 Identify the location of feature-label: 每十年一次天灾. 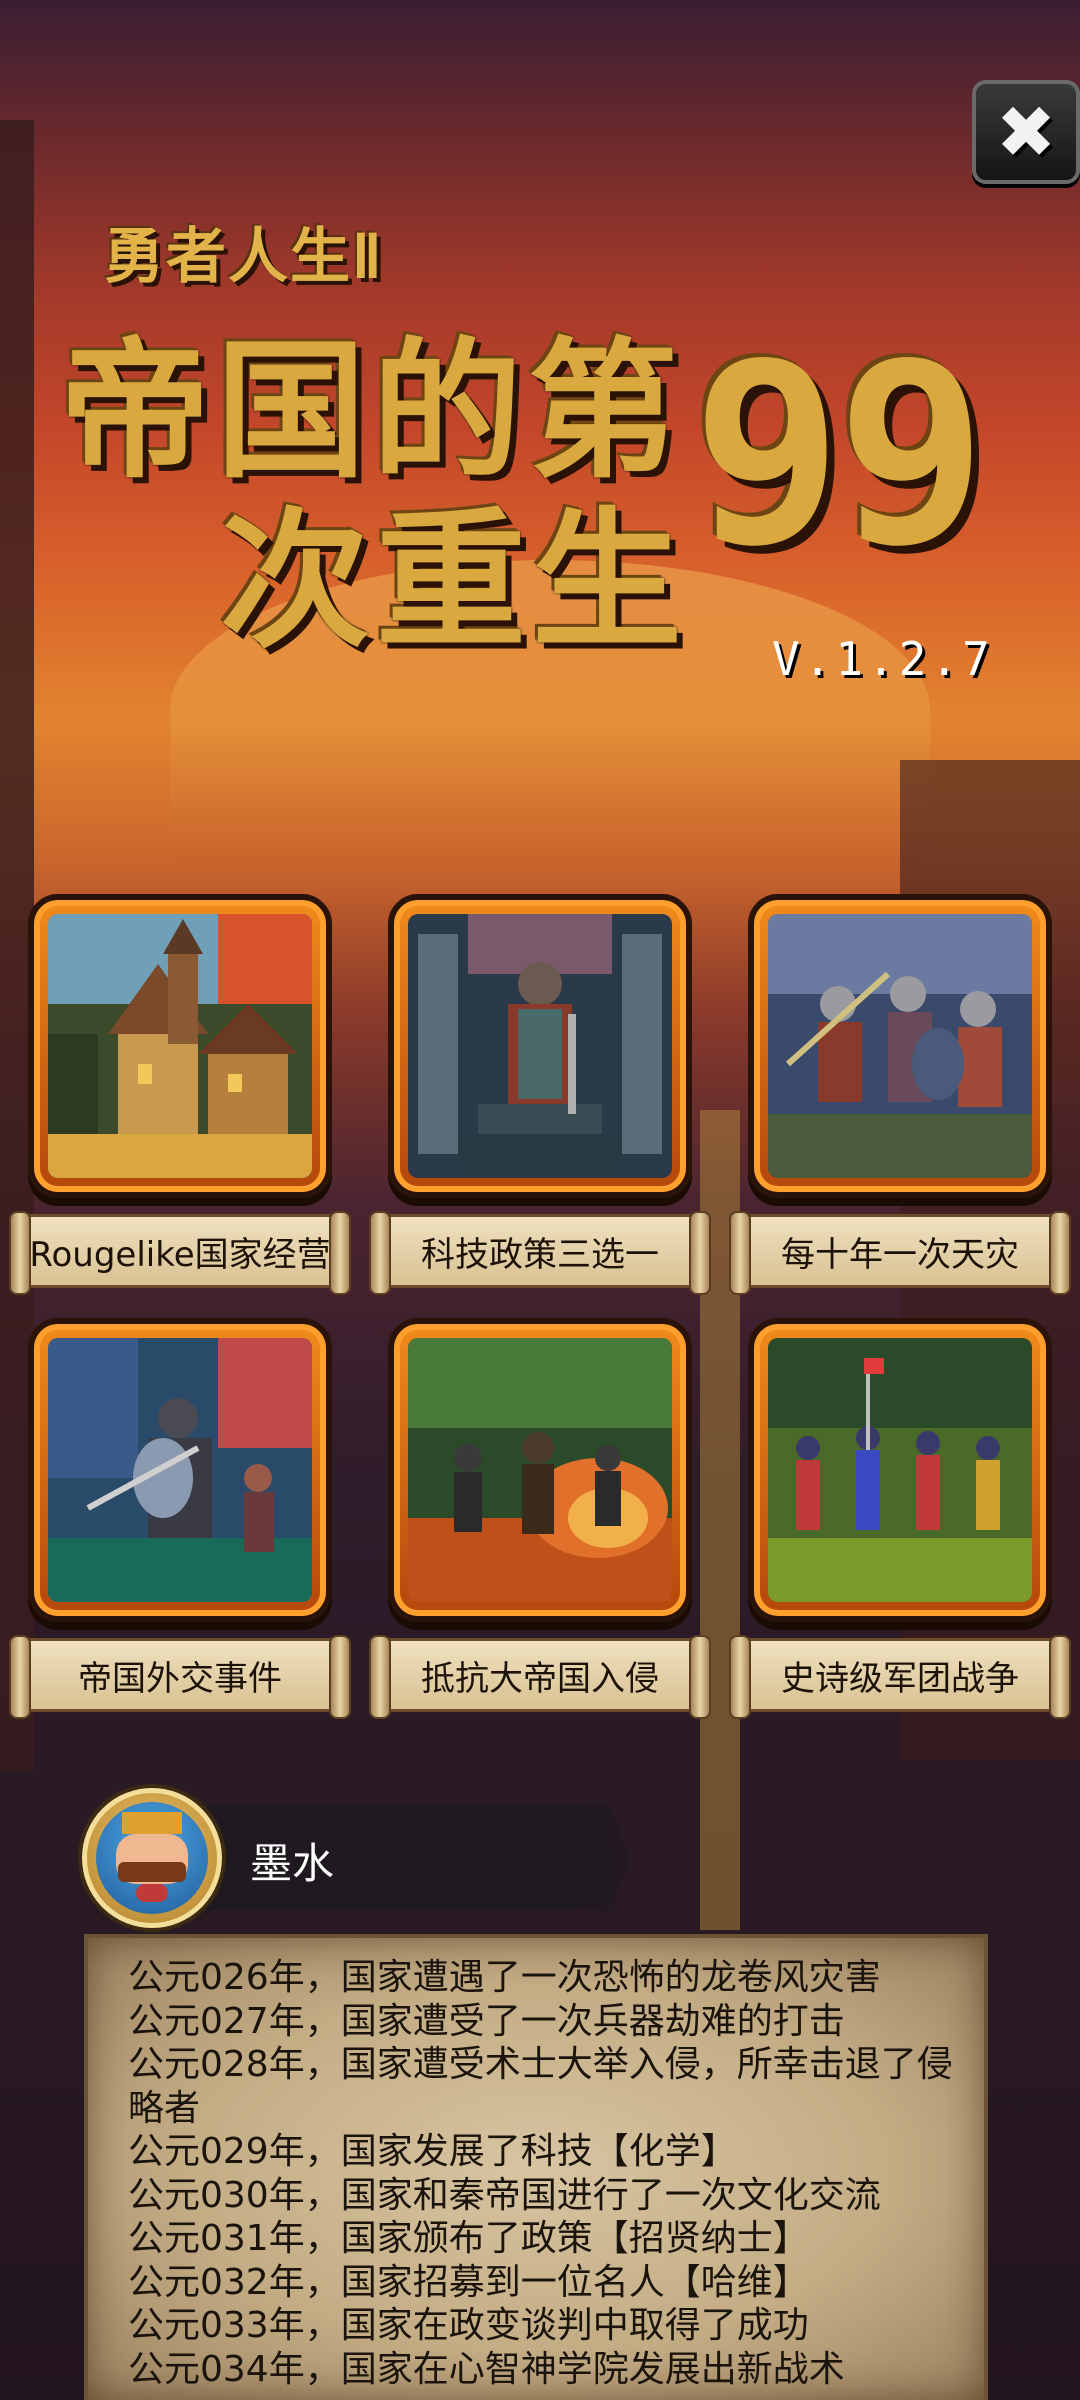
(900, 1254).